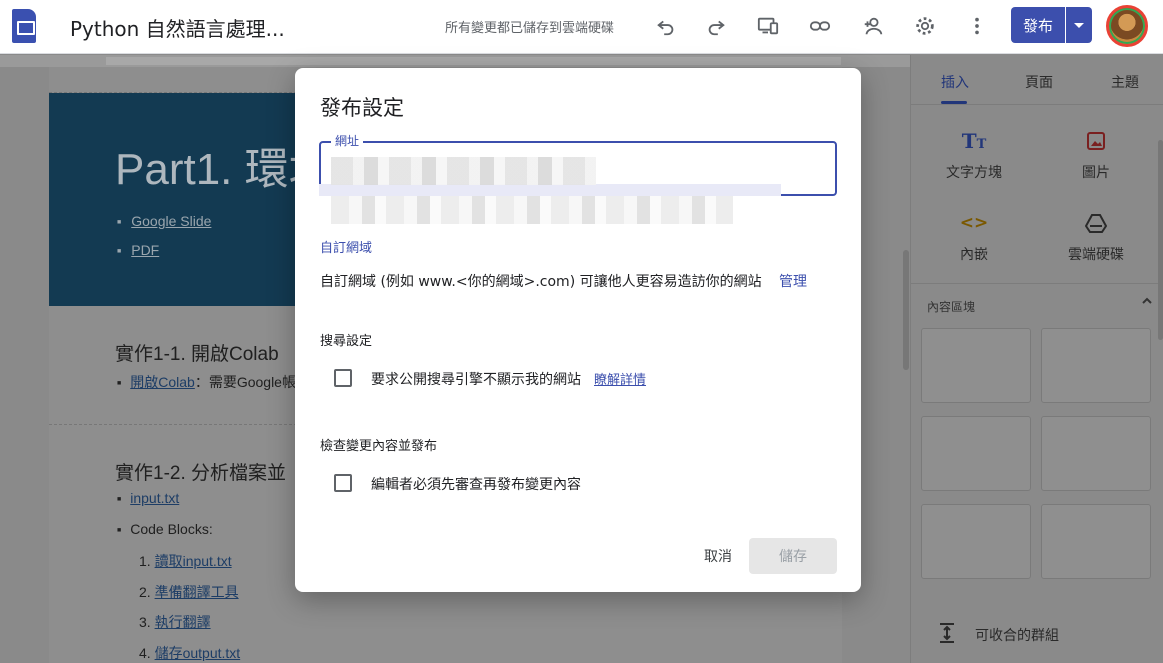 Image resolution: width=1163 pixels, height=663 pixels. What do you see at coordinates (1096, 223) in the screenshot?
I see `drive-icon` at bounding box center [1096, 223].